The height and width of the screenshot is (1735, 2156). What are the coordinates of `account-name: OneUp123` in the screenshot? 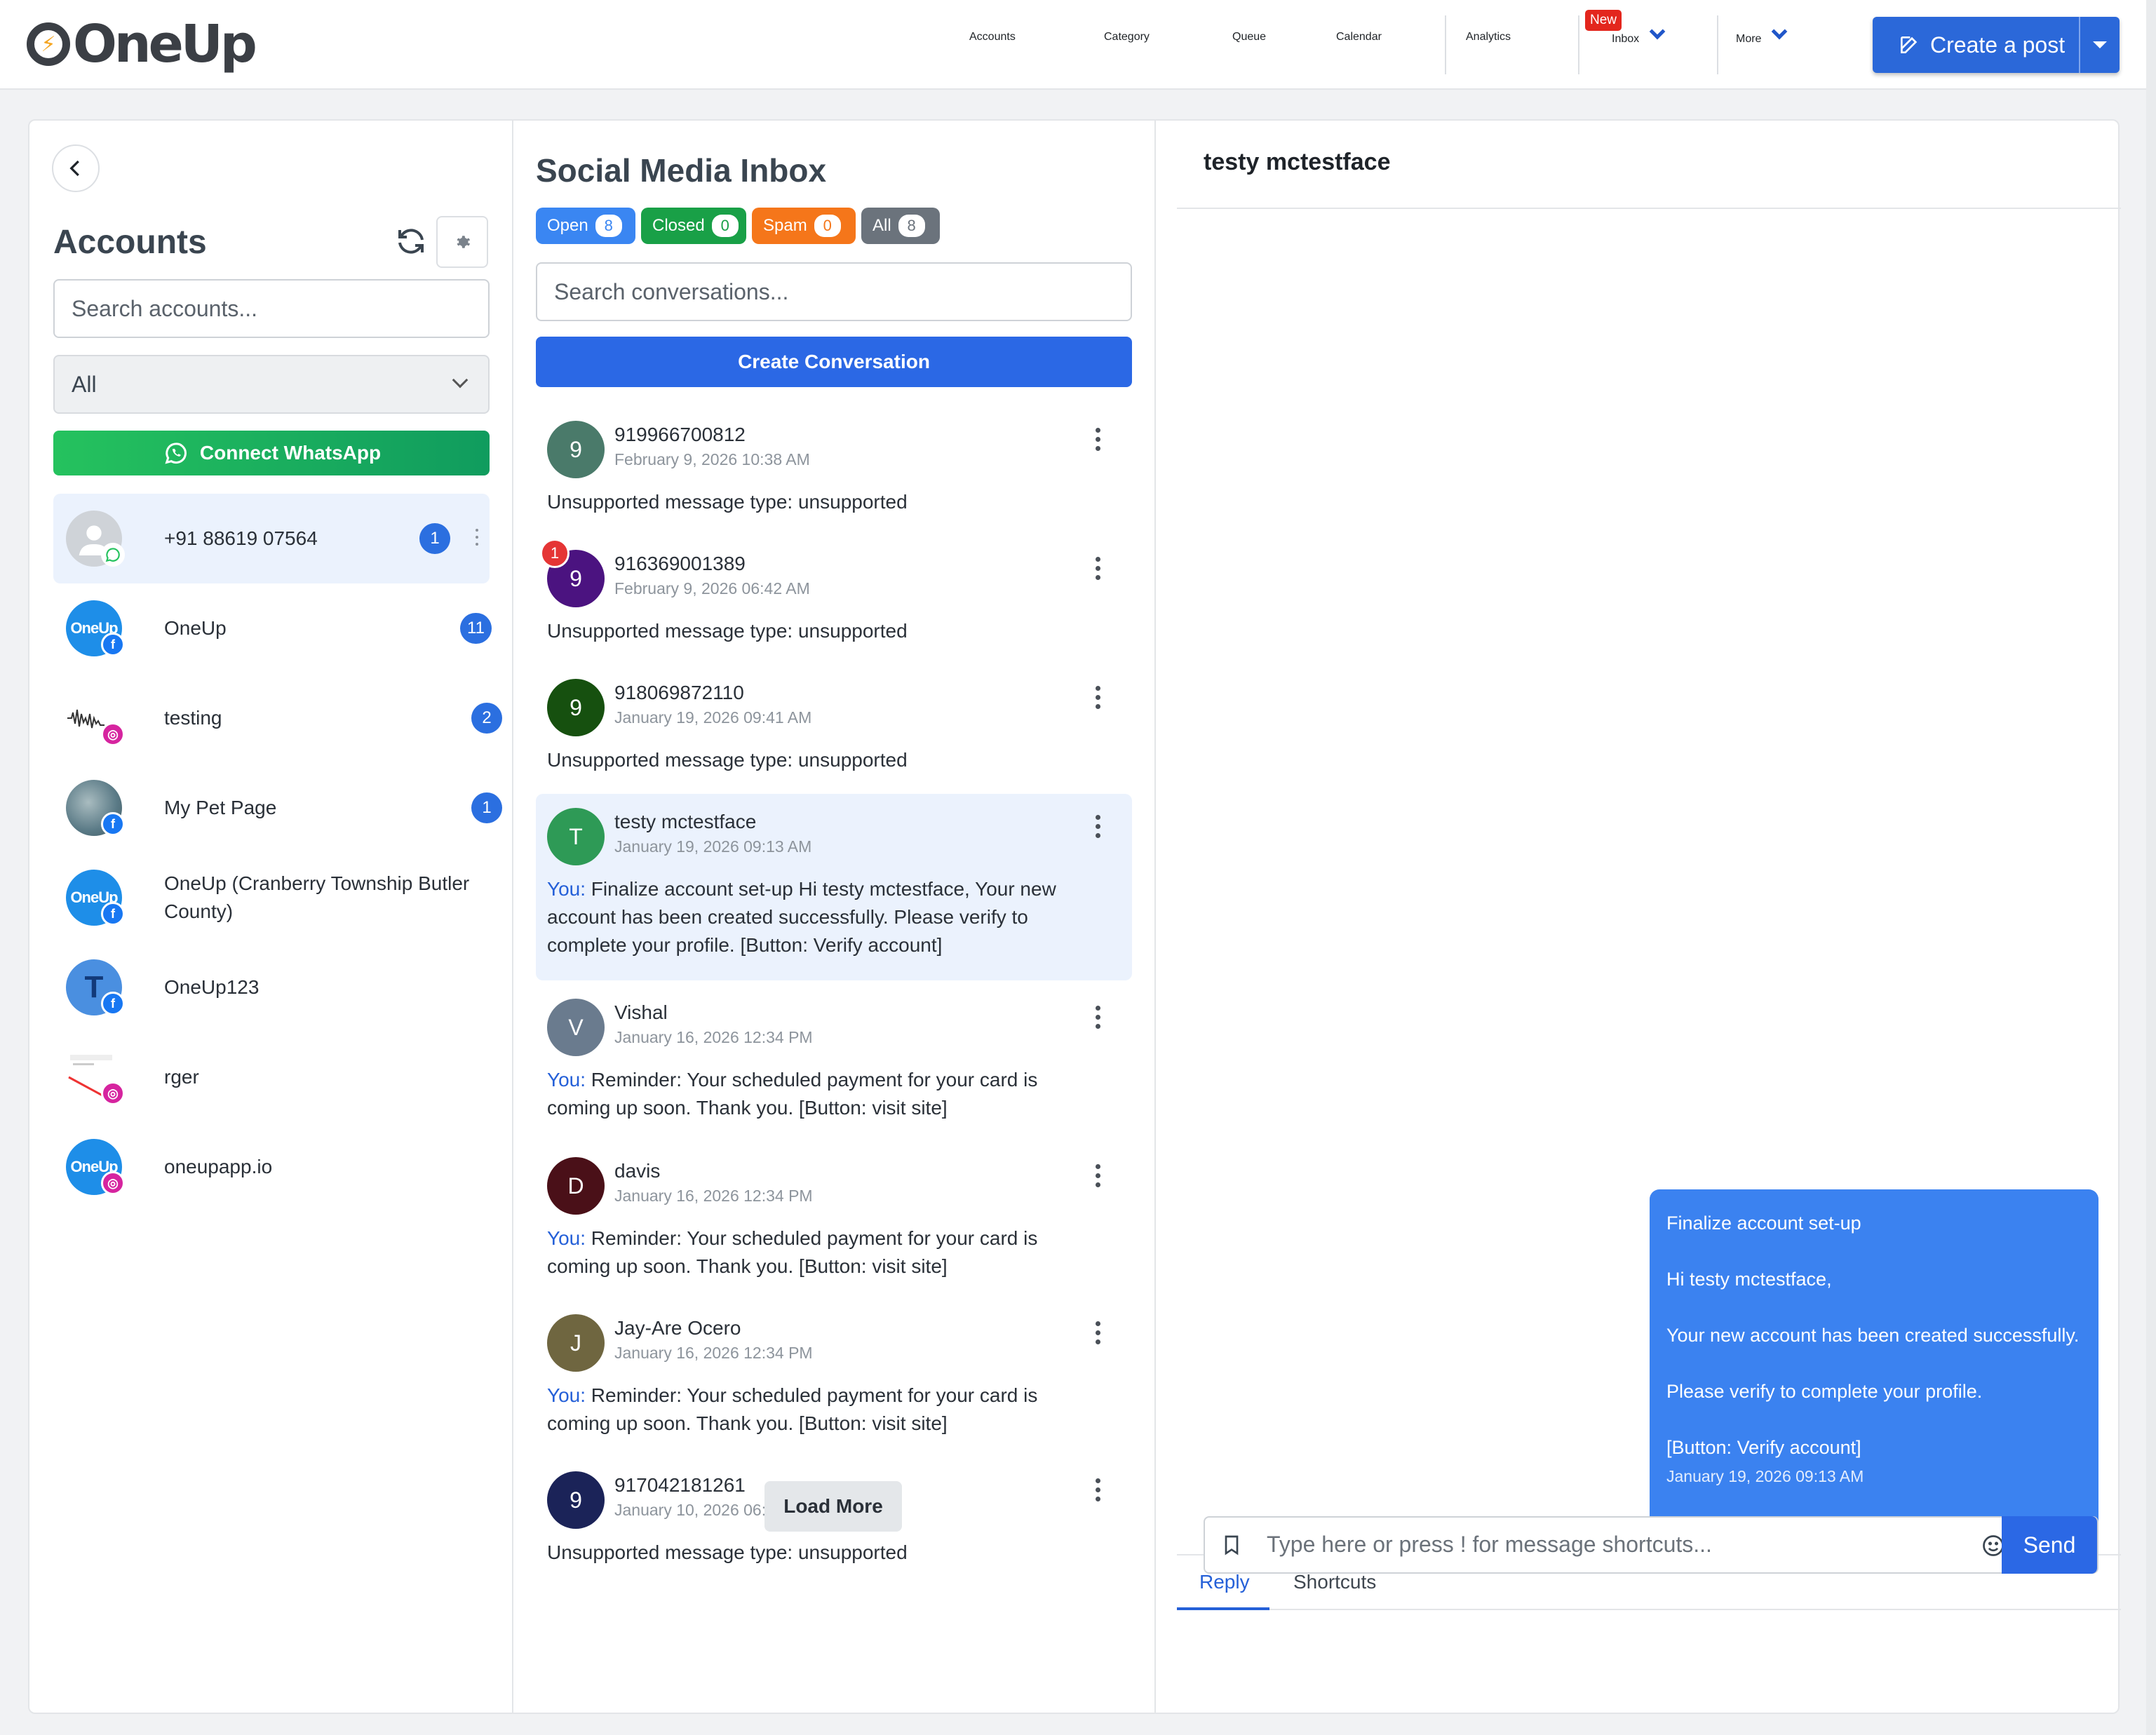 It's located at (212, 987).